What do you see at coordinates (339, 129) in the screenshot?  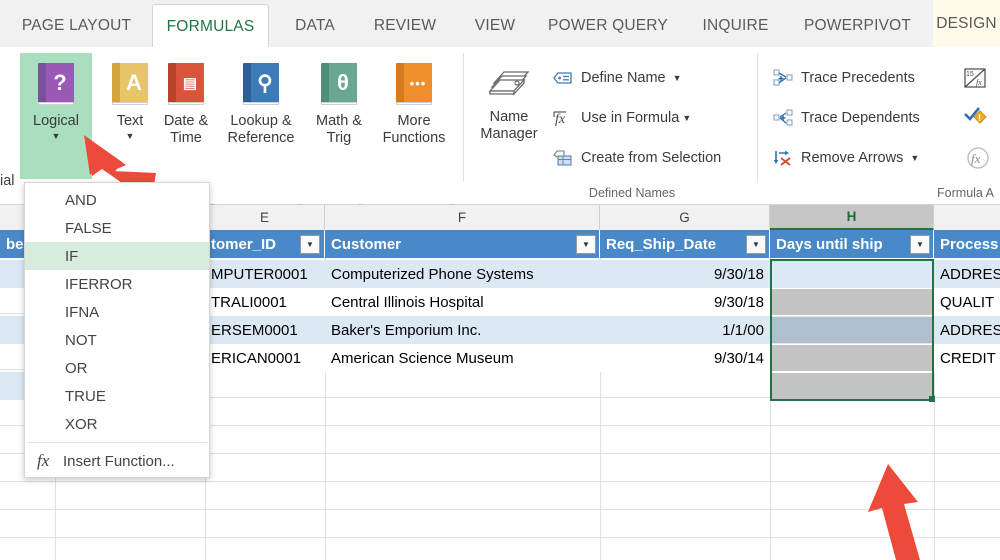 I see `math-trig-label: Math & Trig` at bounding box center [339, 129].